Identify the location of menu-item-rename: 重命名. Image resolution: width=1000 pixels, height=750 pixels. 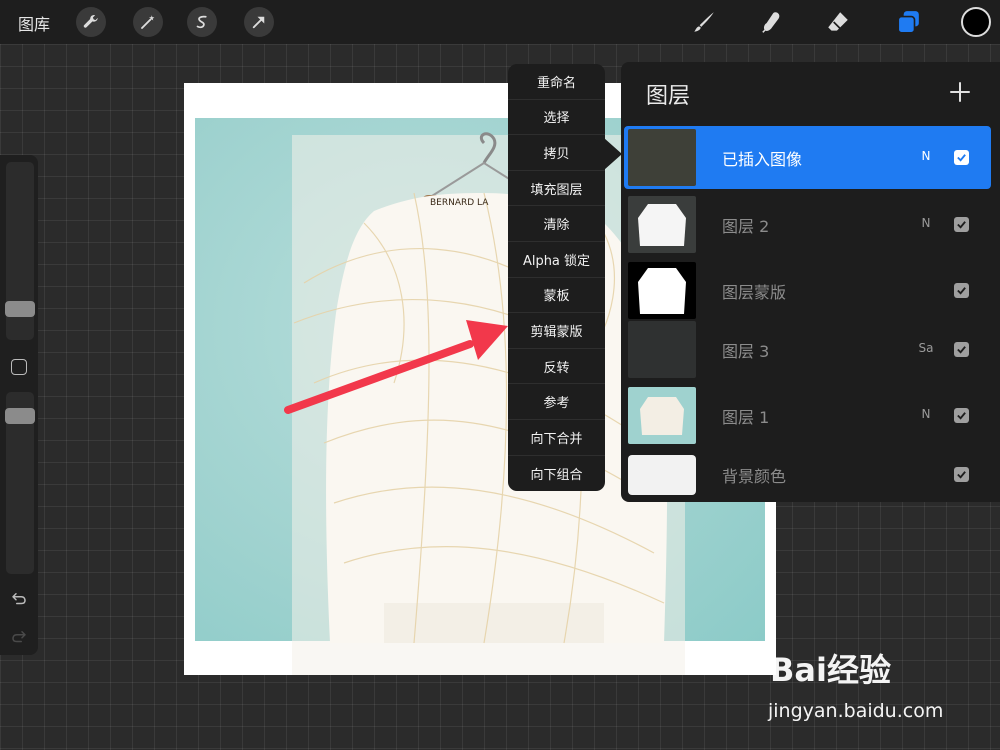
(556, 82).